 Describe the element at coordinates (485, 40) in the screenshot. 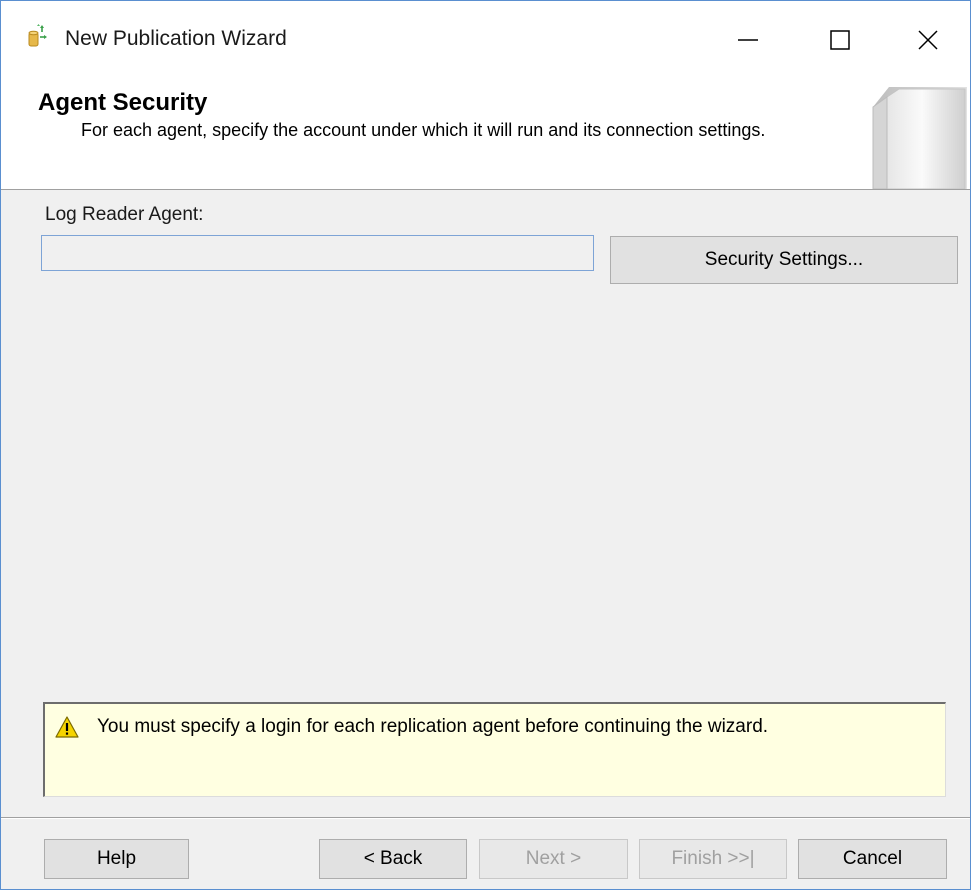

I see `title-bar: New Publication Wizard` at that location.